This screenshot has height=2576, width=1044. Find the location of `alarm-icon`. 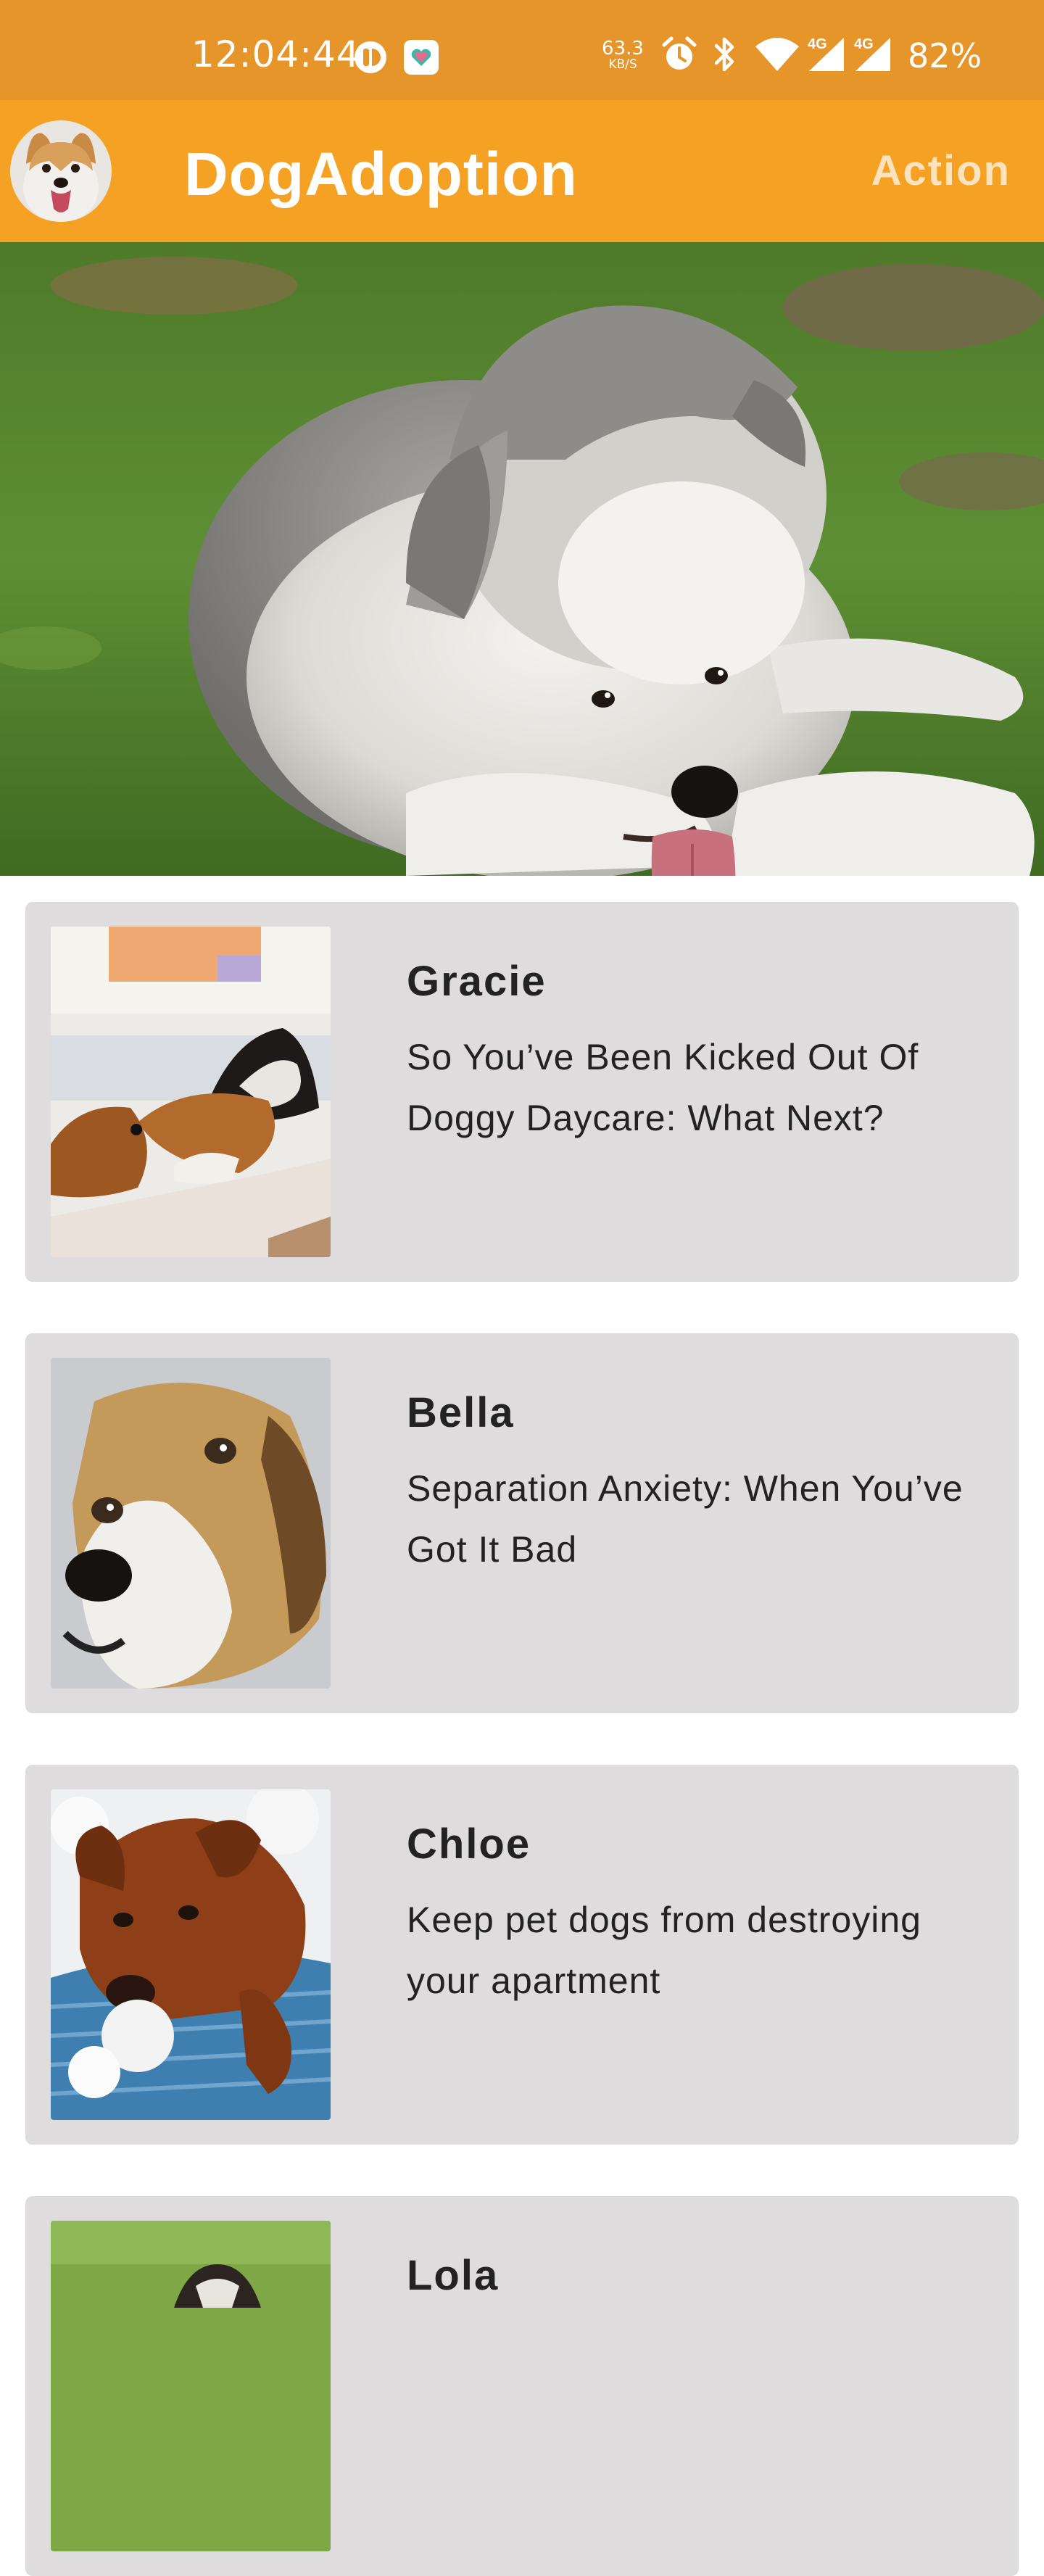

alarm-icon is located at coordinates (679, 57).